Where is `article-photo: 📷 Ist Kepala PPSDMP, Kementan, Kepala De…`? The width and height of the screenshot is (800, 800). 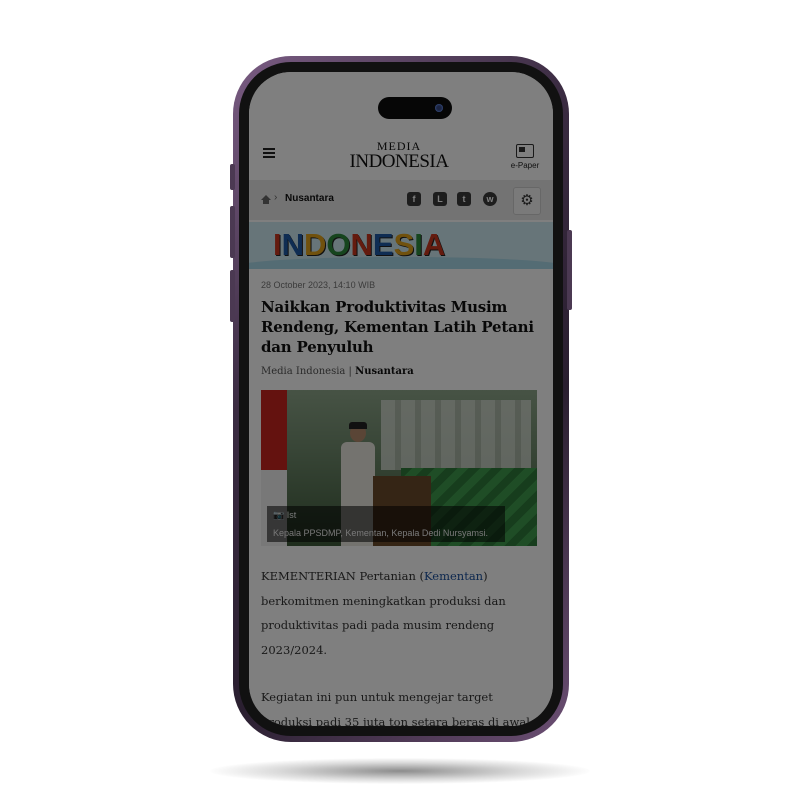
article-photo: 📷 Ist Kepala PPSDMP, Kementan, Kepala De… is located at coordinates (399, 468).